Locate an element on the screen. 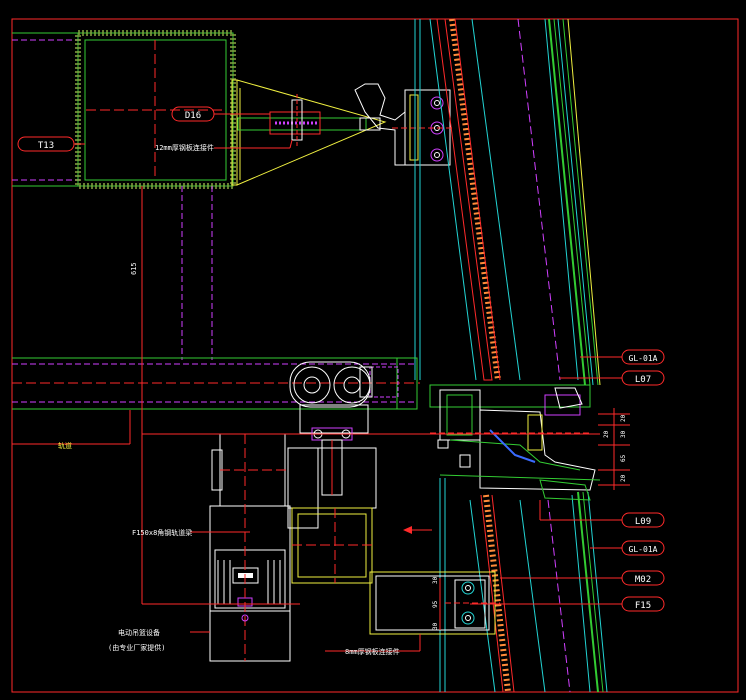  tag-t13: T13 is located at coordinates (46, 144).